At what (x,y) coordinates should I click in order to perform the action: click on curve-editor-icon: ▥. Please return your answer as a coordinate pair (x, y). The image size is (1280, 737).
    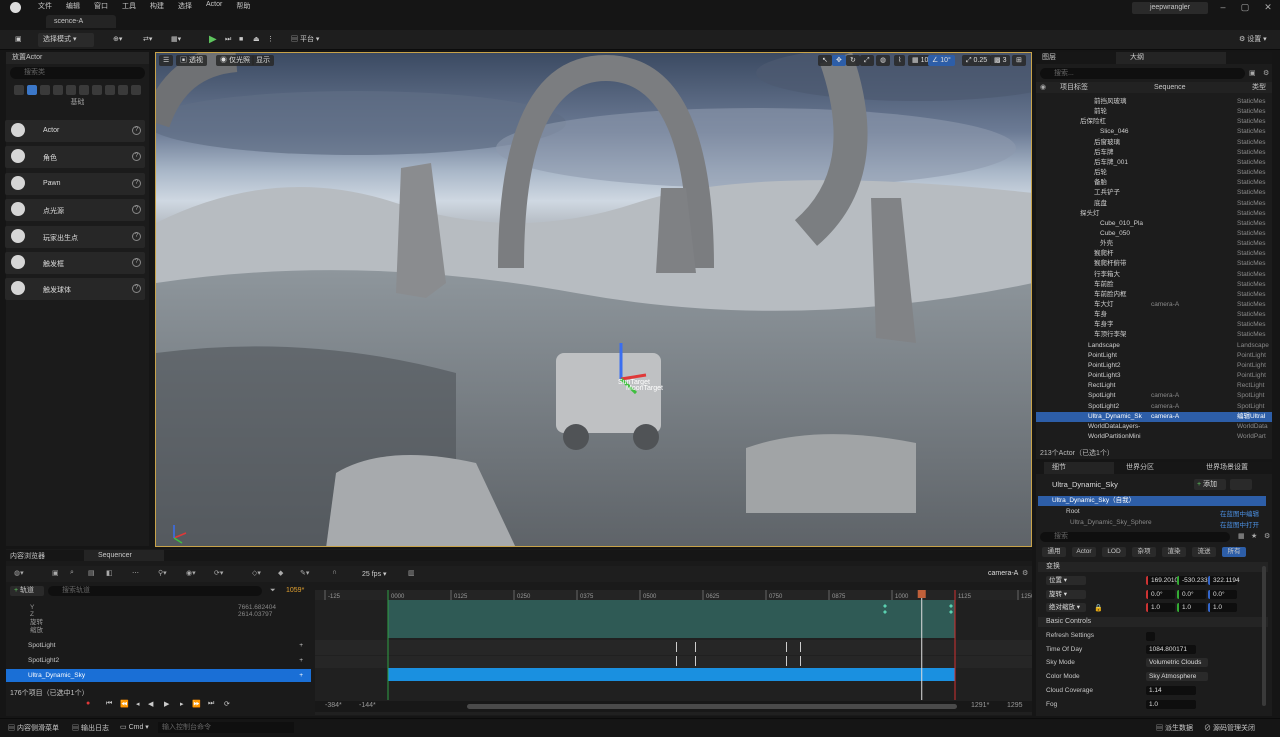
    Looking at the image, I should click on (411, 573).